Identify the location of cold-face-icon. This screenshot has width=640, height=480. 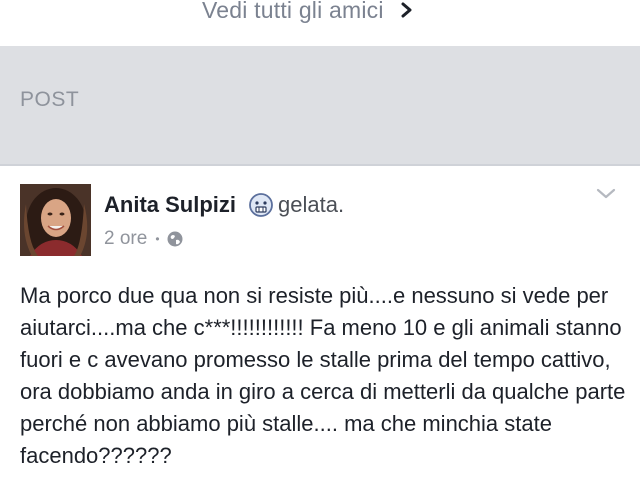
(261, 205).